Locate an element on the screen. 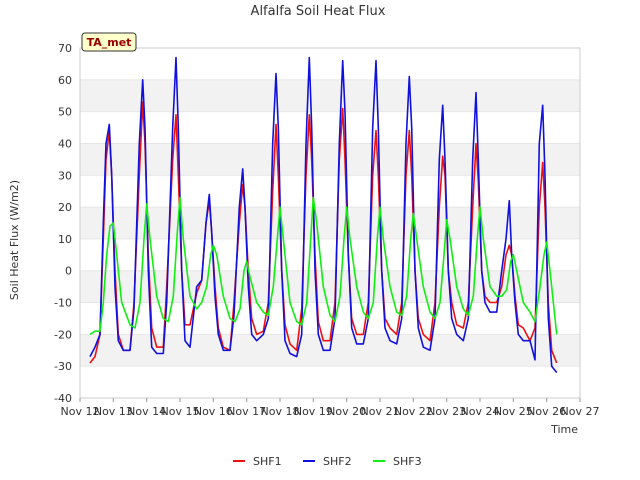 The image size is (640, 480). y-tick-label: -30 is located at coordinates (63, 366).